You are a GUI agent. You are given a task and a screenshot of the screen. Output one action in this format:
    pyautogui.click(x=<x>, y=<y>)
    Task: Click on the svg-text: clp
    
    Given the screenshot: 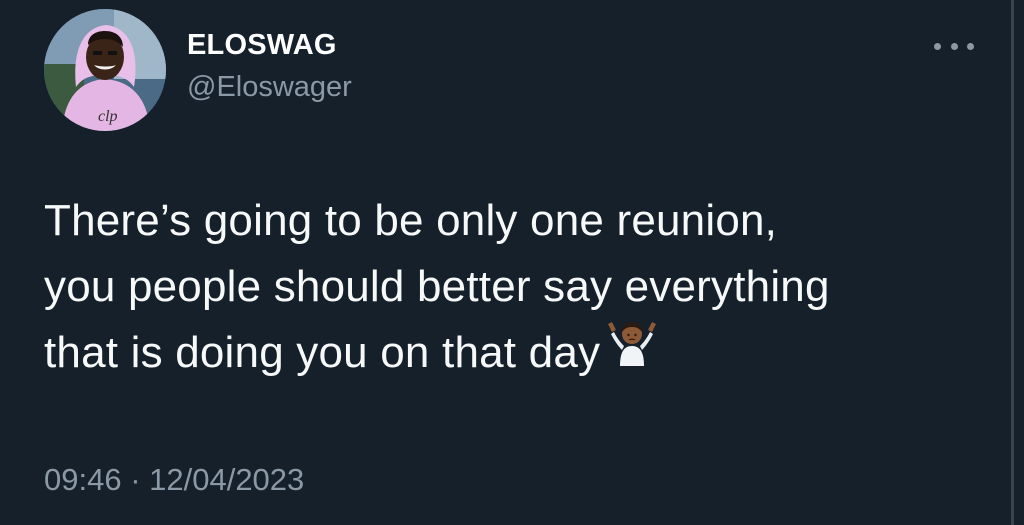 What is the action you would take?
    pyautogui.click(x=108, y=116)
    